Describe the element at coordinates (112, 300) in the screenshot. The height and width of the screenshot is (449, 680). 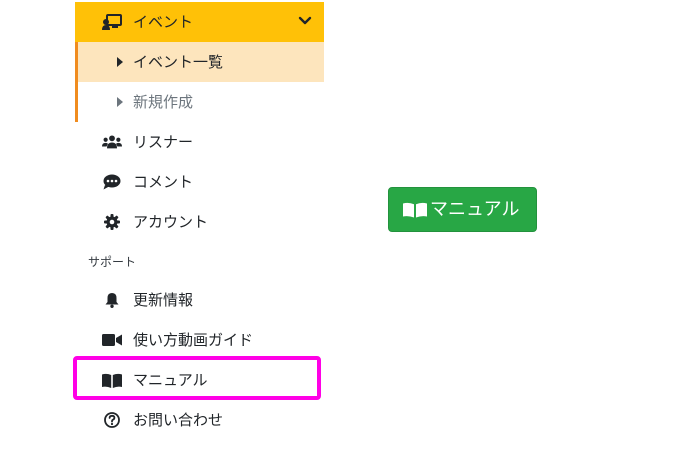
I see `bell-icon` at that location.